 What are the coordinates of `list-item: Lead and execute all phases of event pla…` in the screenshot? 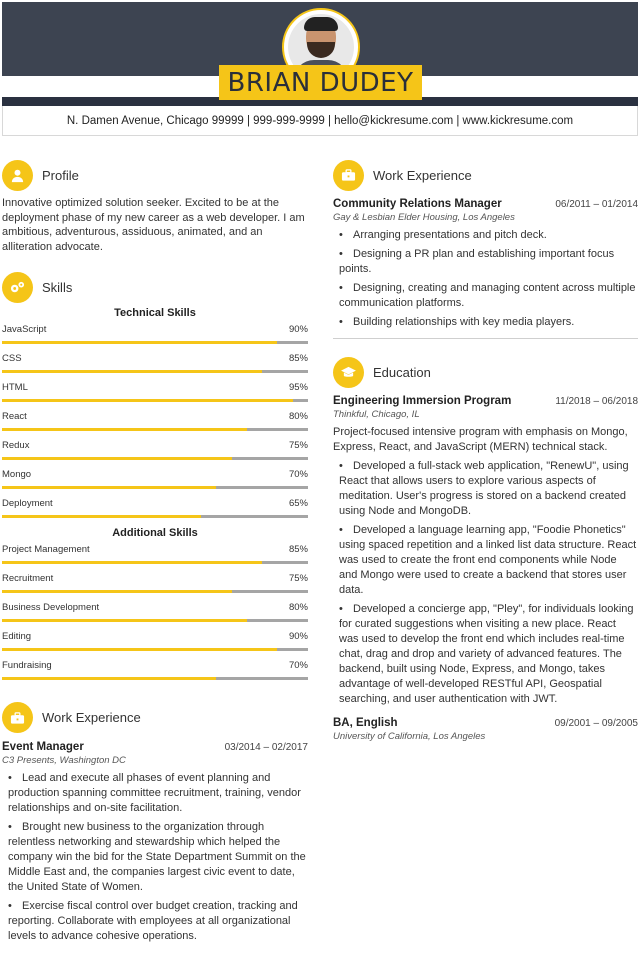 It's located at (155, 793).